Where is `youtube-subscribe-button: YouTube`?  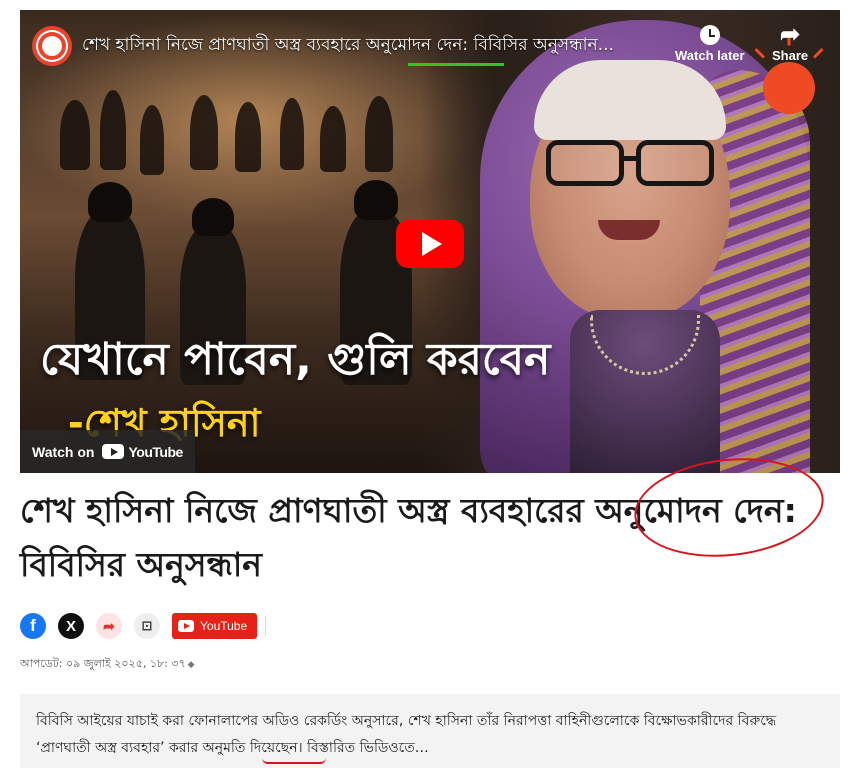 youtube-subscribe-button: YouTube is located at coordinates (215, 626).